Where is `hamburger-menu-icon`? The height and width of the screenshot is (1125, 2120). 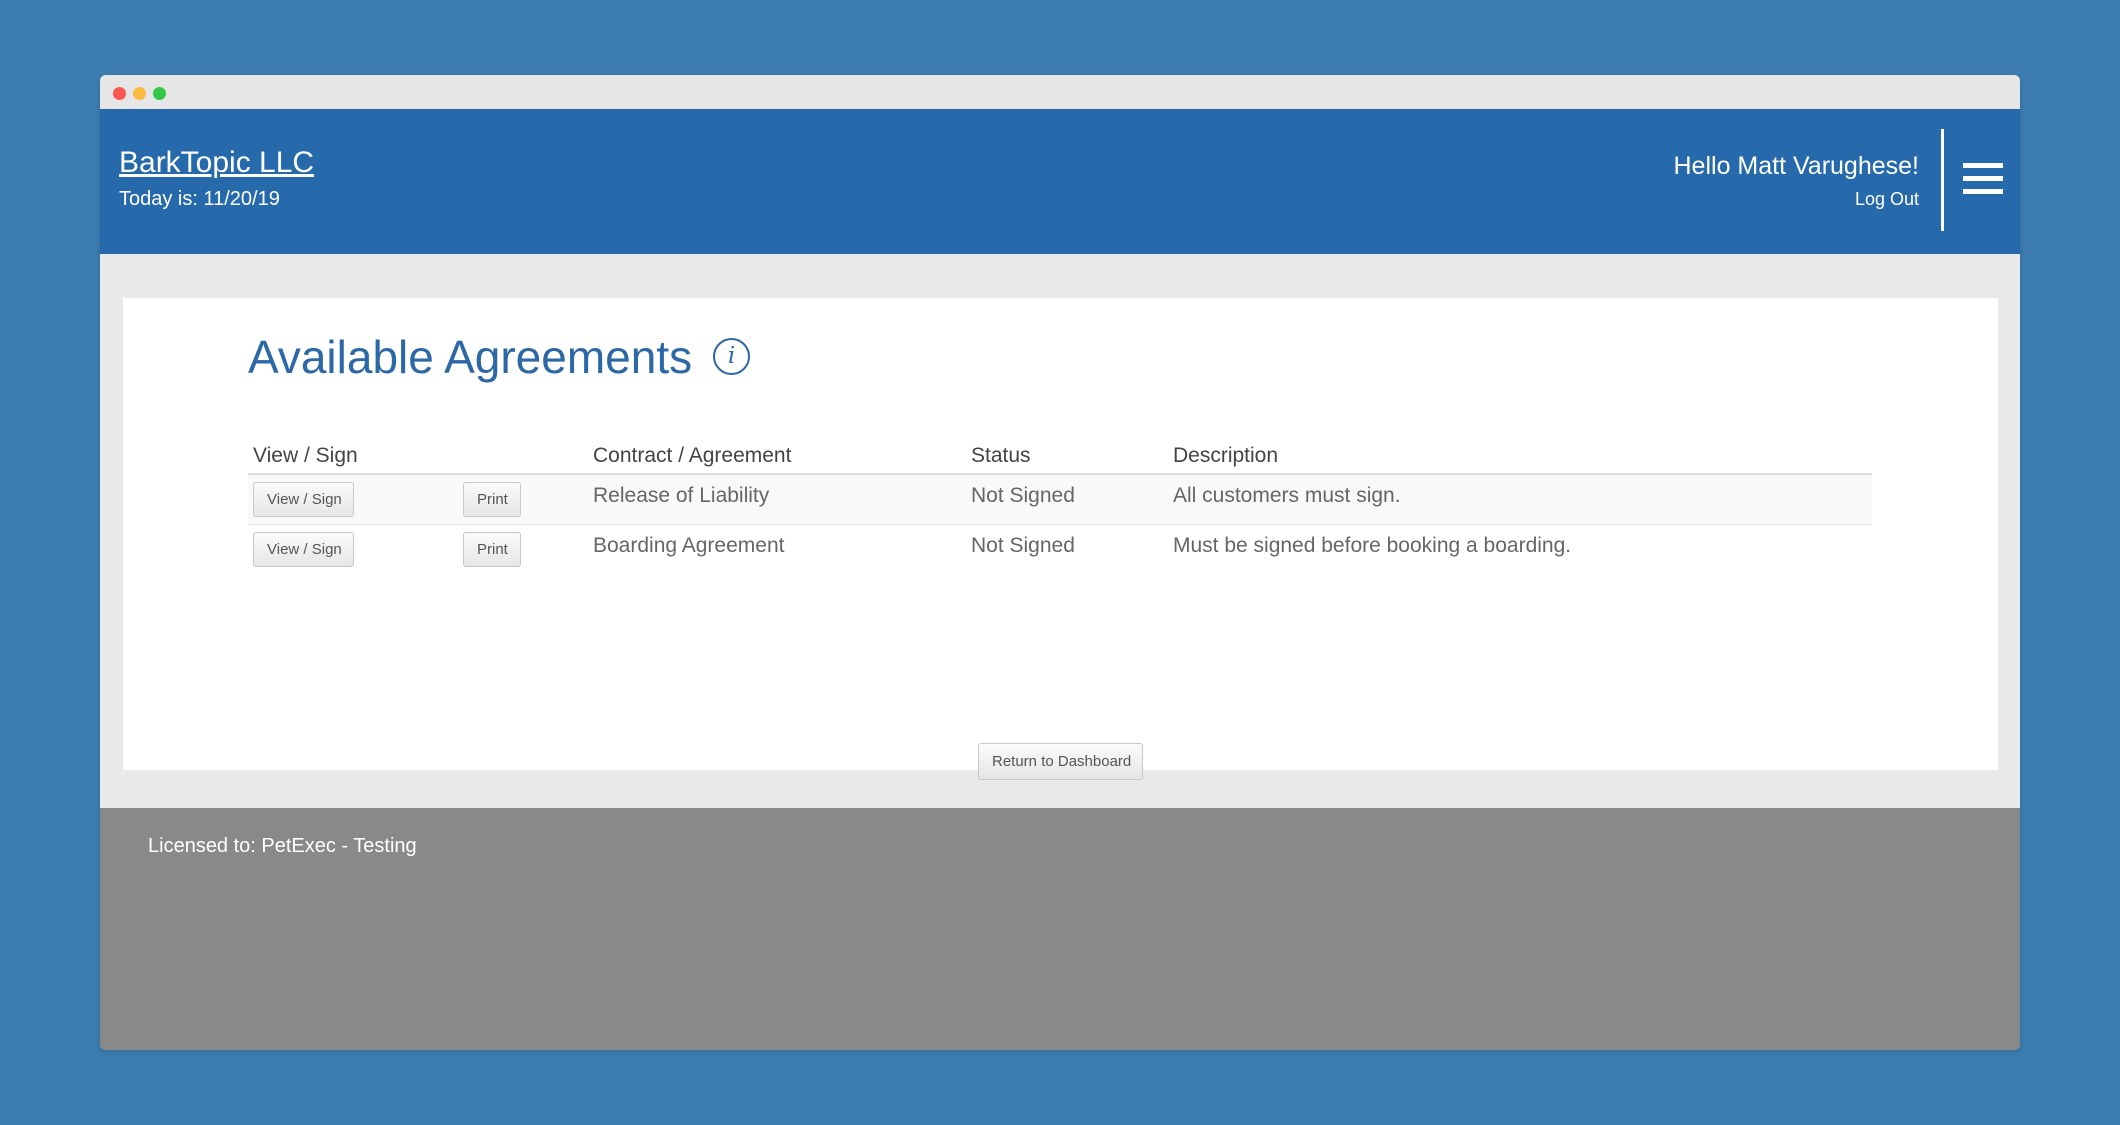
hamburger-menu-icon is located at coordinates (1983, 179).